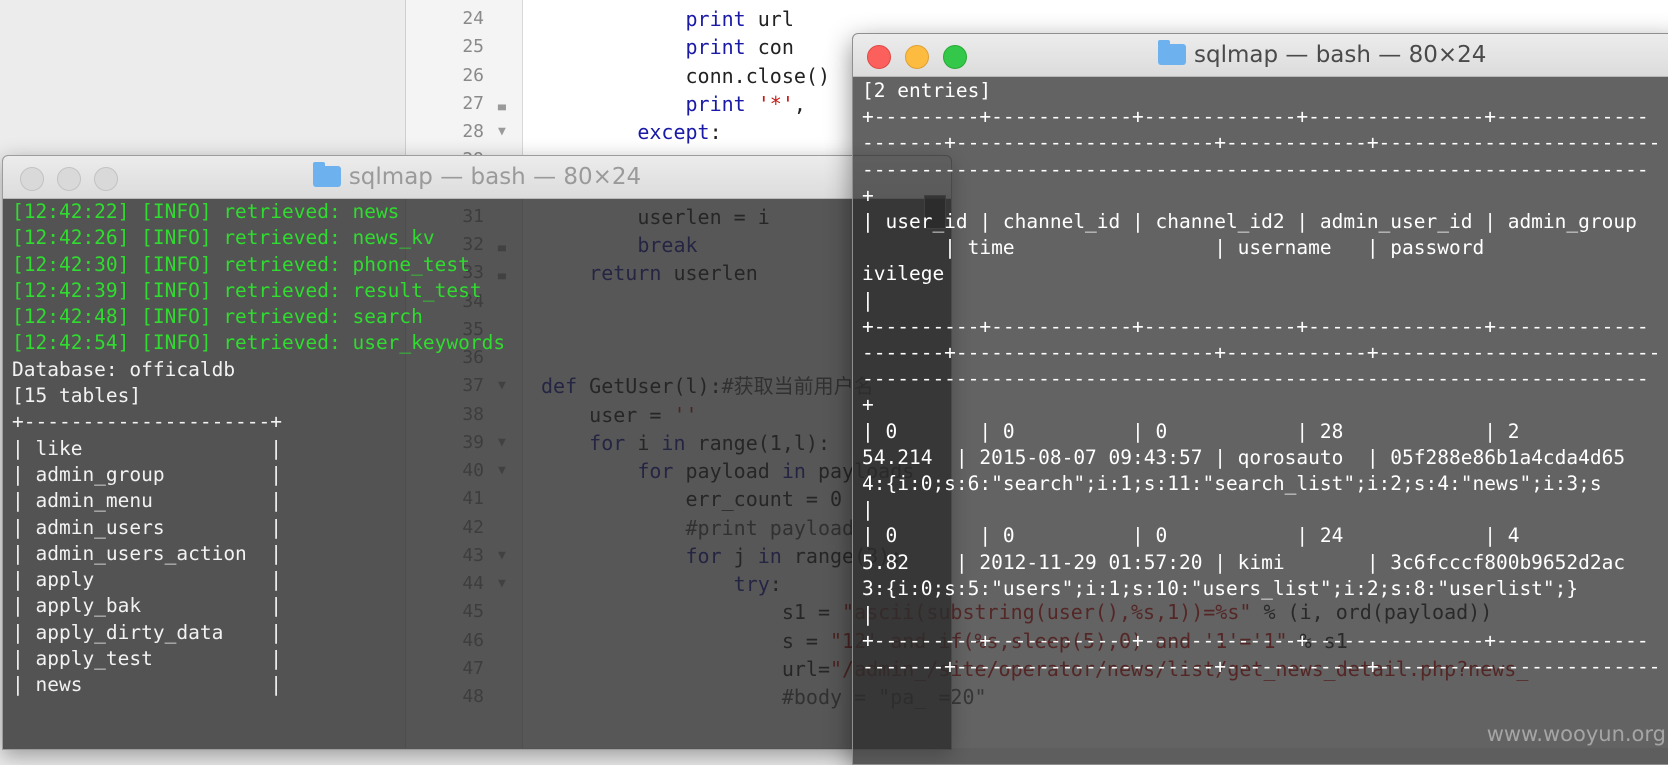  Describe the element at coordinates (147, 606) in the screenshot. I see `output-line: | apply_bak |` at that location.